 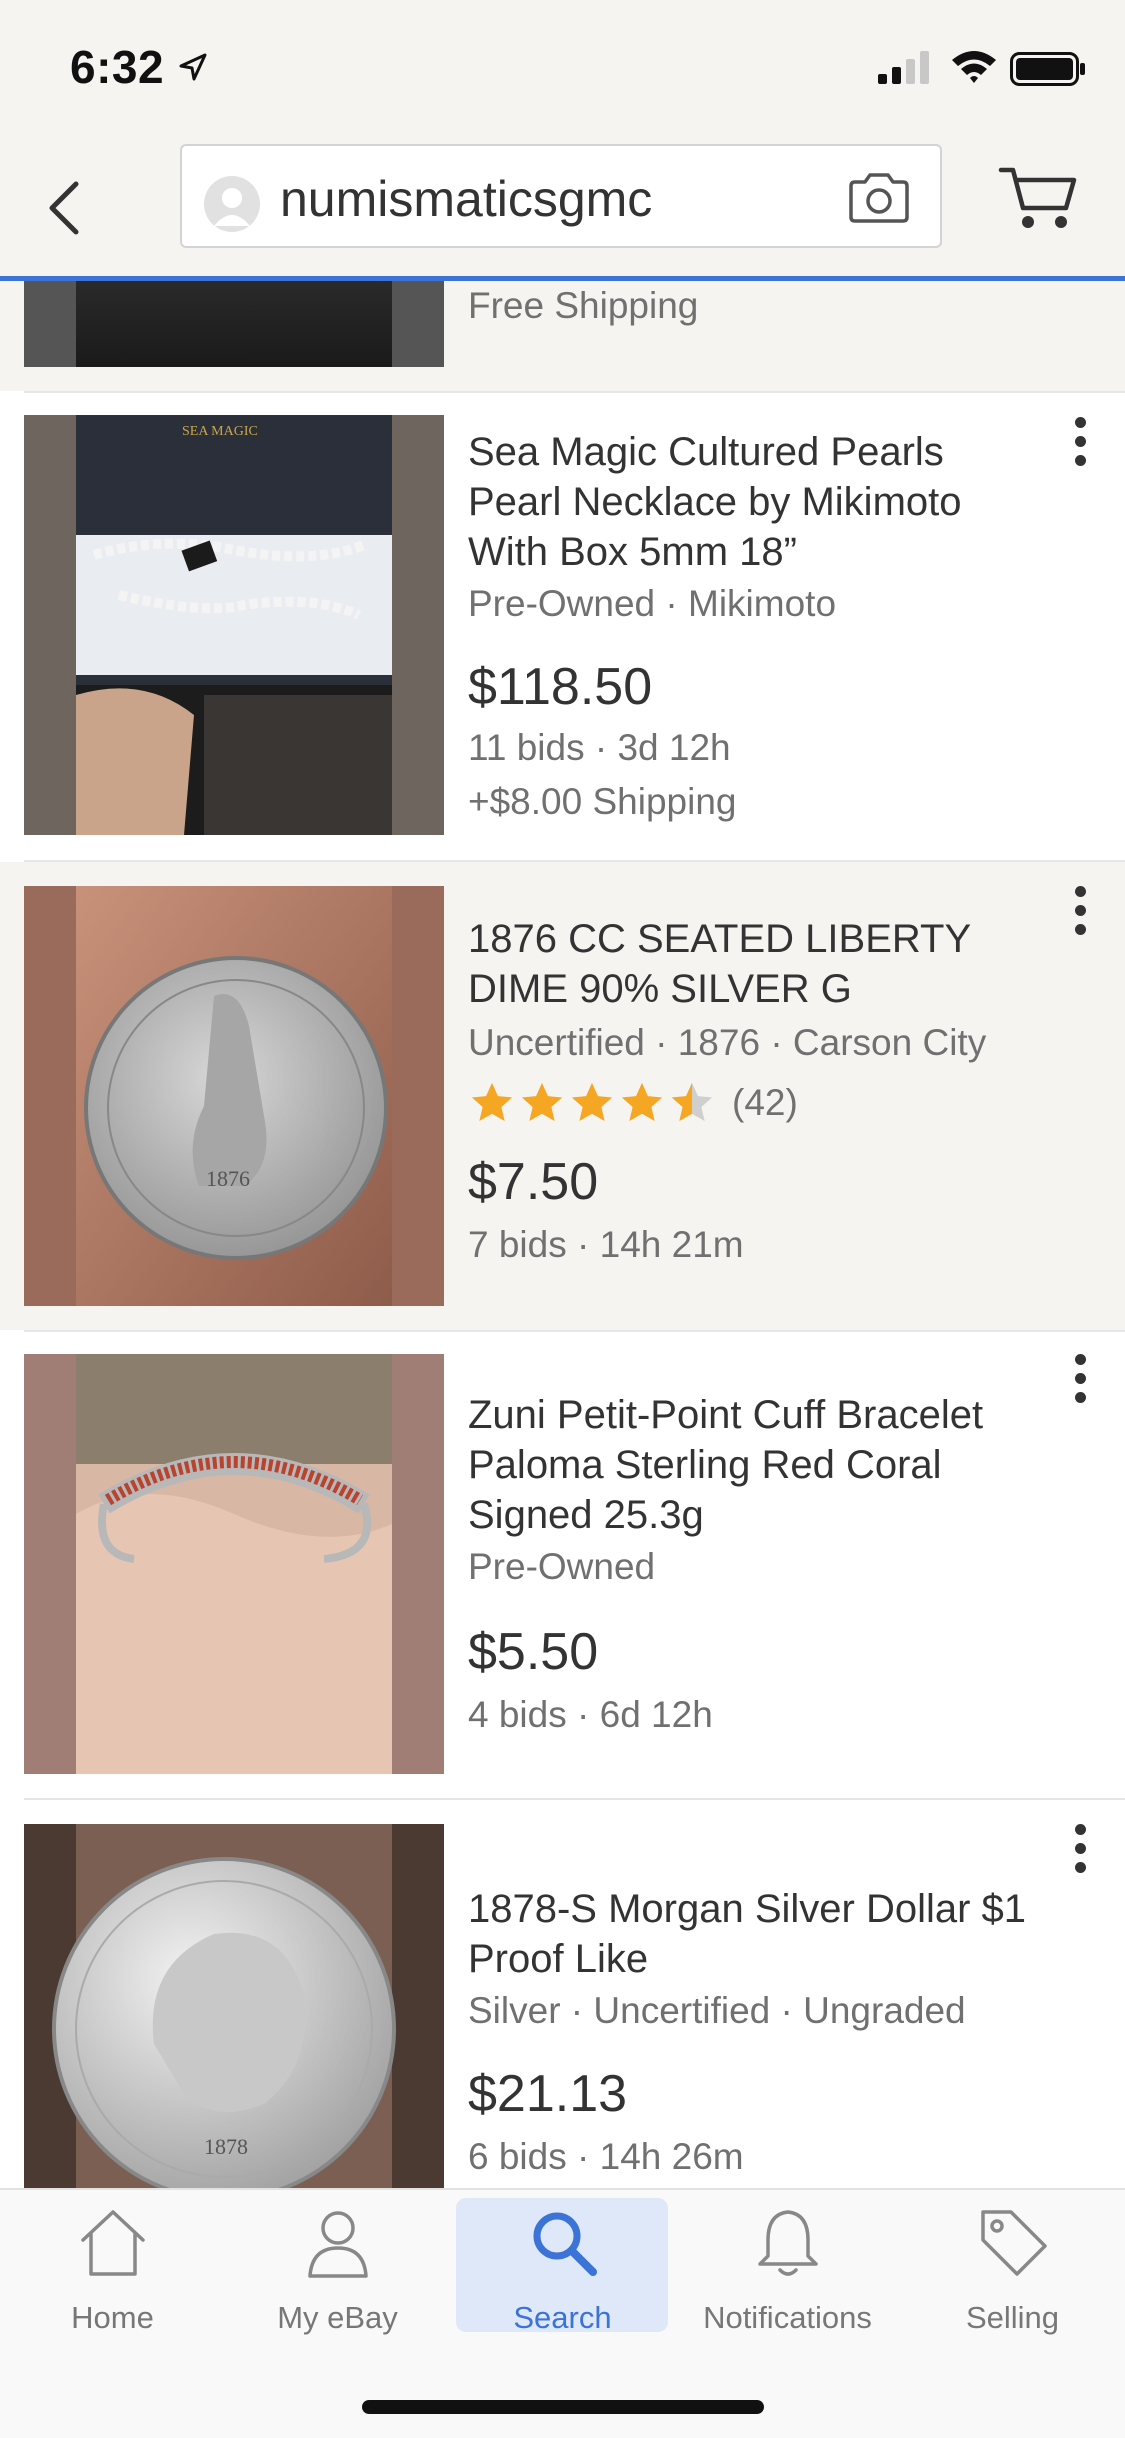 What do you see at coordinates (606, 1244) in the screenshot?
I see `listing-bids: 7 bids · 14h 21m` at bounding box center [606, 1244].